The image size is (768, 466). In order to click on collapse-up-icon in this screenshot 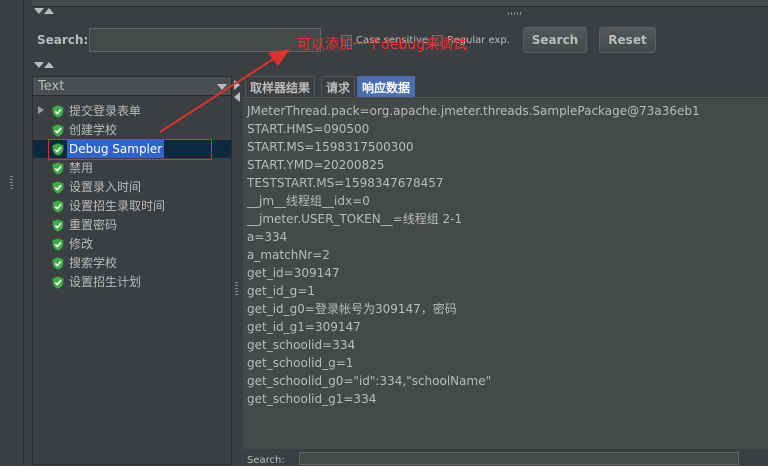, I will do `click(49, 11)`.